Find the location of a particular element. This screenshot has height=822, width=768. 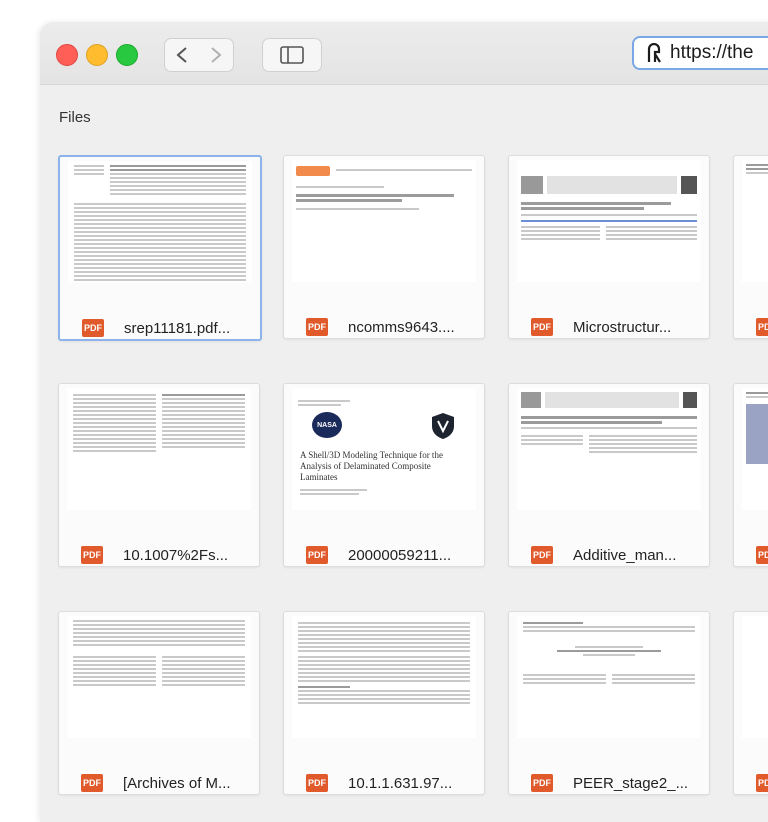

toggle-sidebar-button is located at coordinates (292, 55).